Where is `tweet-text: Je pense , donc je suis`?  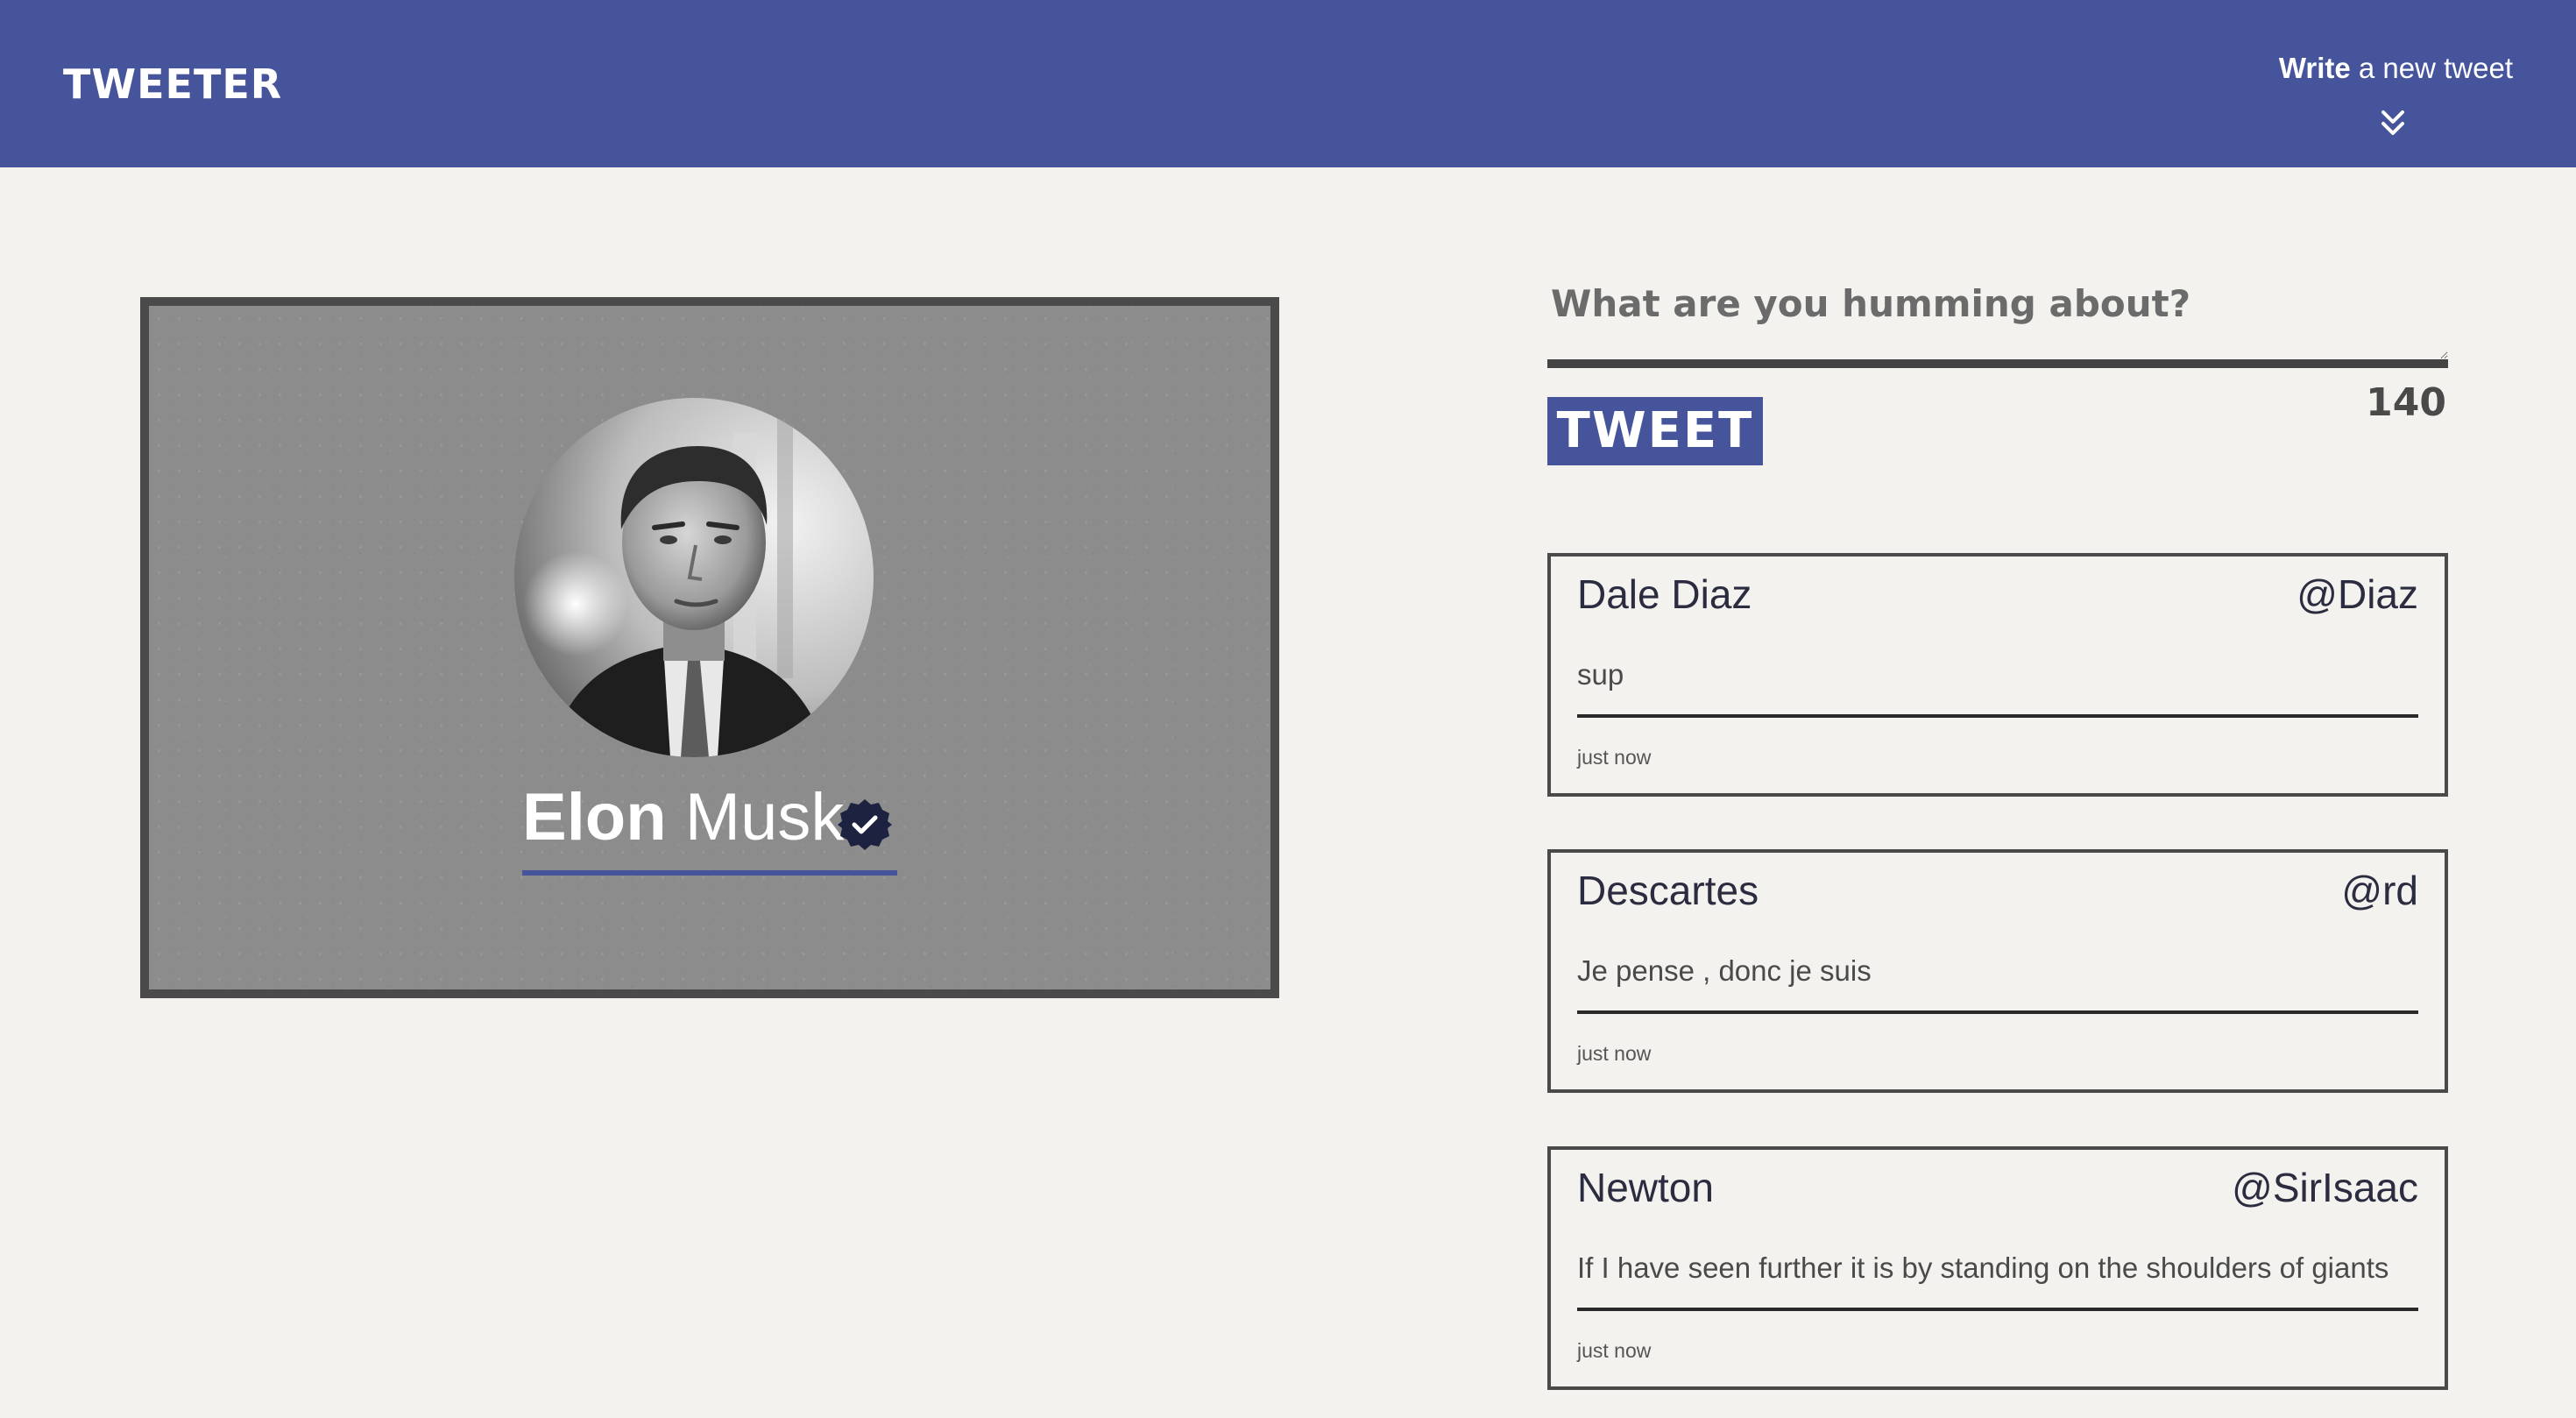 tweet-text: Je pense , donc je suis is located at coordinates (1724, 970).